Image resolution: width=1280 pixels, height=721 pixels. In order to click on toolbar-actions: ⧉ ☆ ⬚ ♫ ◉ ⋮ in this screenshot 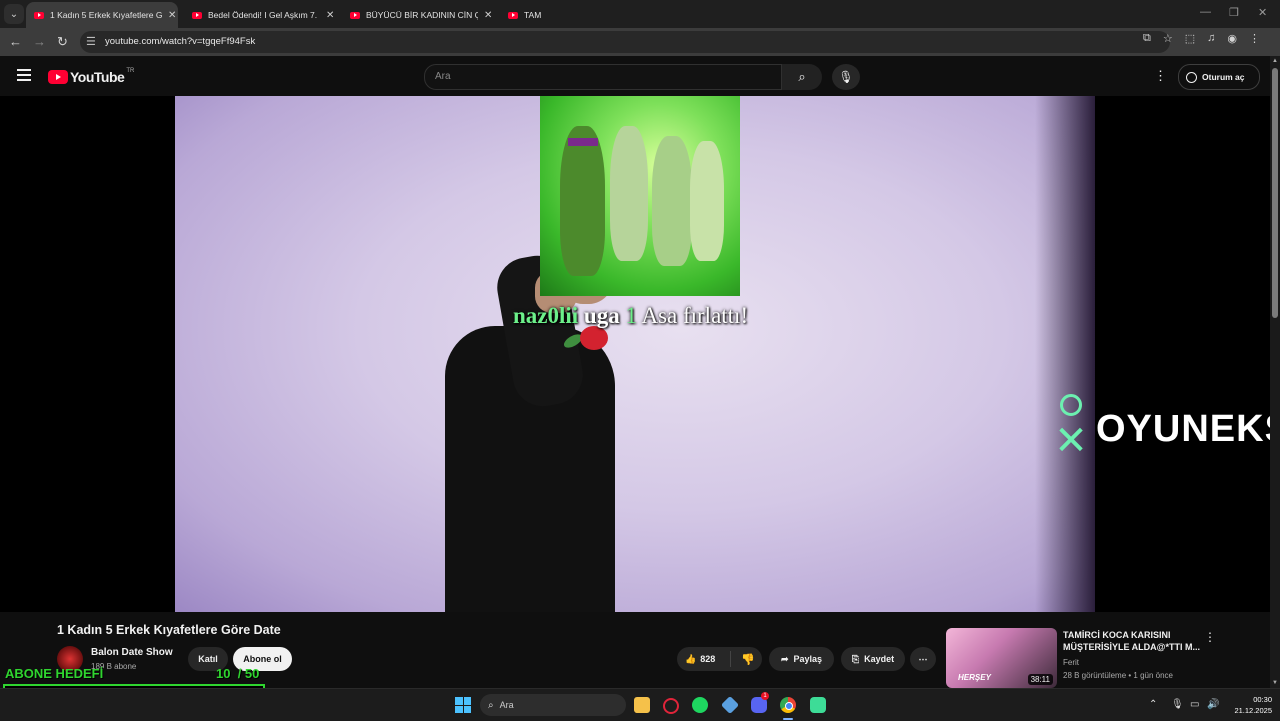, I will do `click(1201, 38)`.